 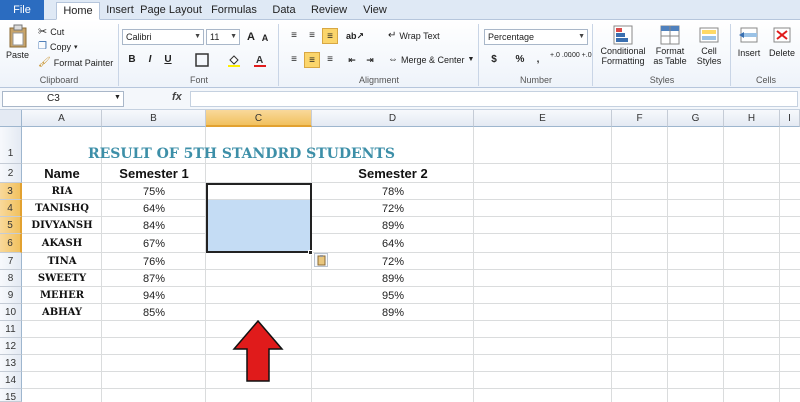 I want to click on tab-formulas: Formulas, so click(x=234, y=11).